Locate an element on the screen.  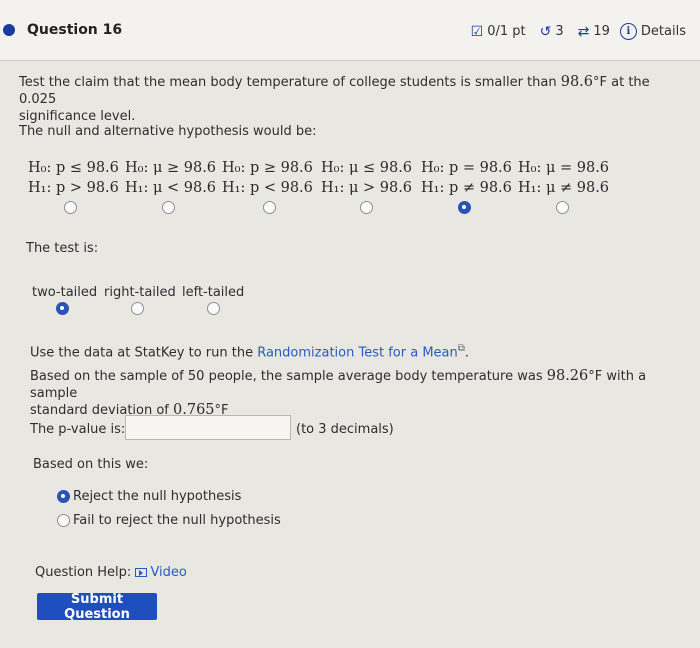
question-title: Question 16 is located at coordinates (75, 30).